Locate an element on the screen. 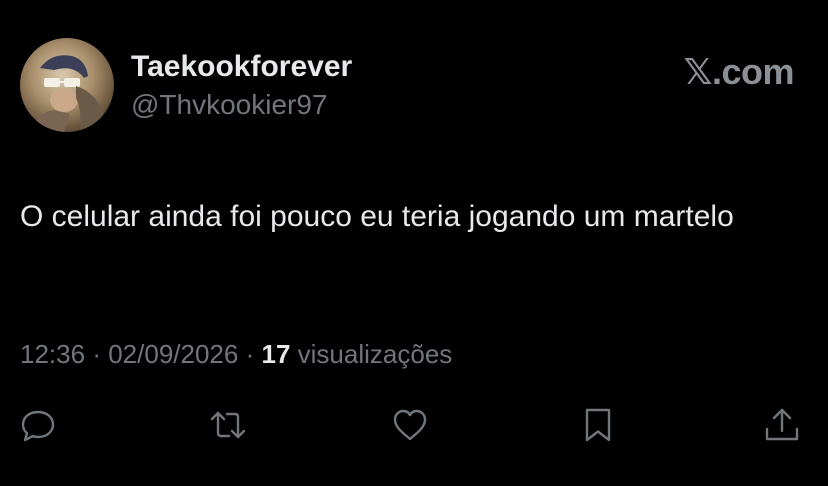  author-handle: @Thvkookier97 is located at coordinates (229, 105).